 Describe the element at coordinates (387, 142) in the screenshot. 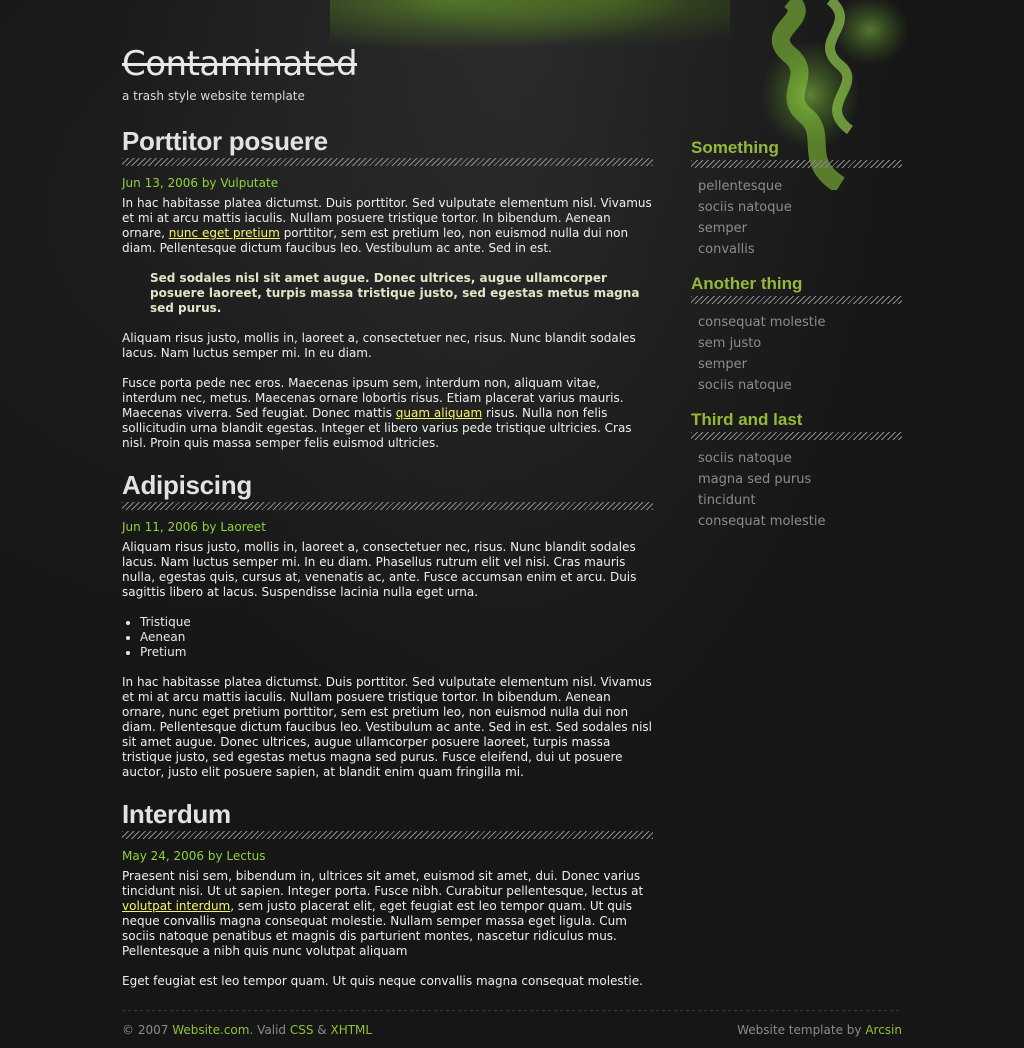

I see `post-title: Porttitor posuere` at that location.